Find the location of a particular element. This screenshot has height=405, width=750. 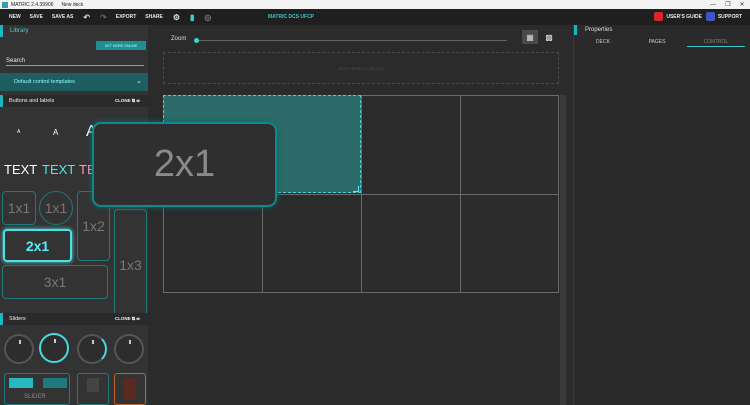

slider-horizontal: SLIDER is located at coordinates (37, 389).